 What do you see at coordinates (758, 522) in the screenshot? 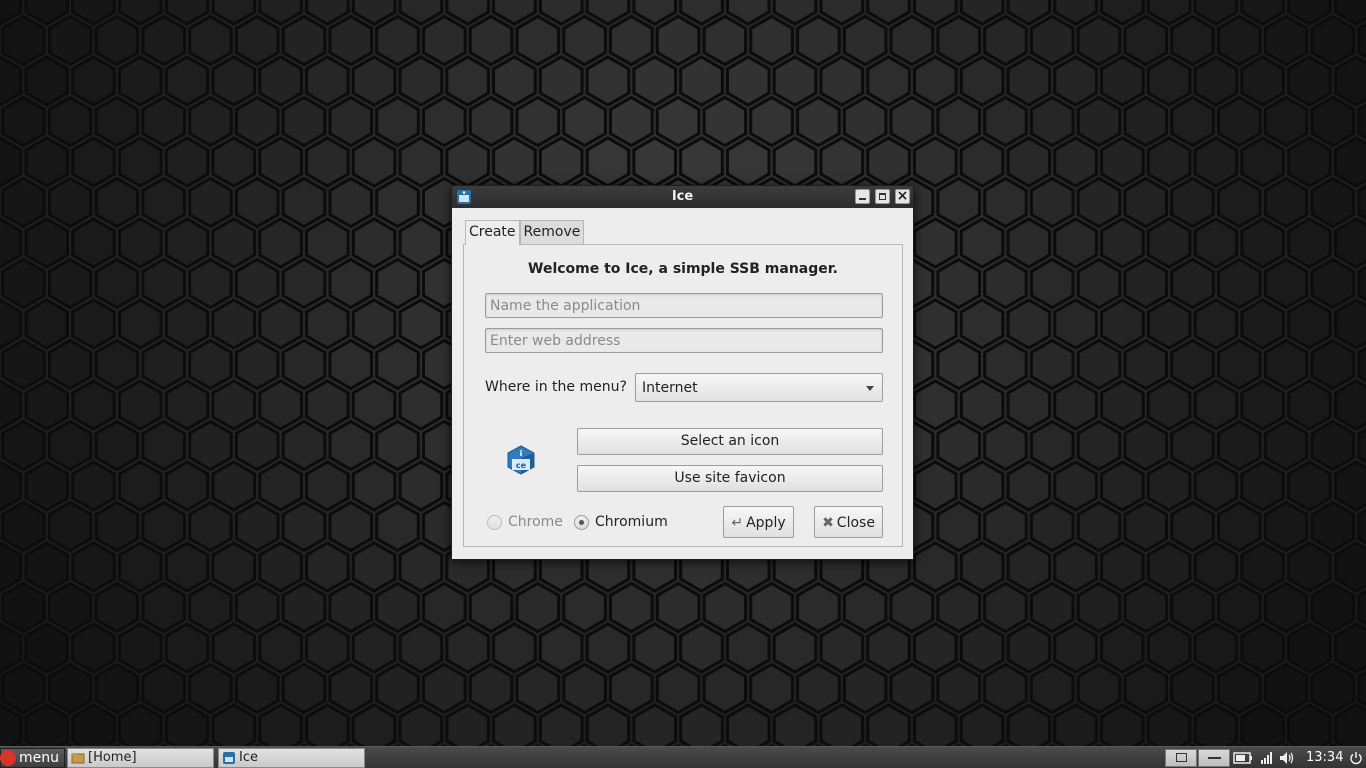
I see `apply-button: ↵ Apply` at bounding box center [758, 522].